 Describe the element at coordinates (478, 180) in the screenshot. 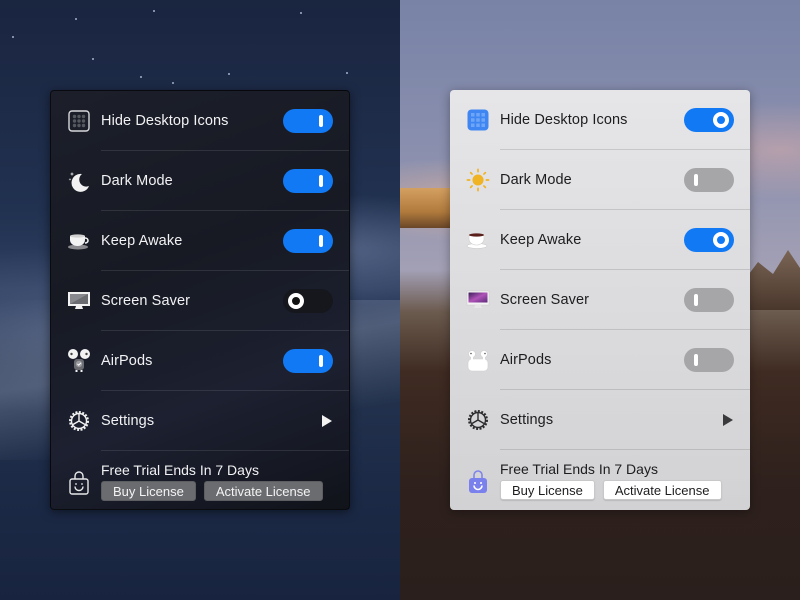

I see `sun-icon` at that location.